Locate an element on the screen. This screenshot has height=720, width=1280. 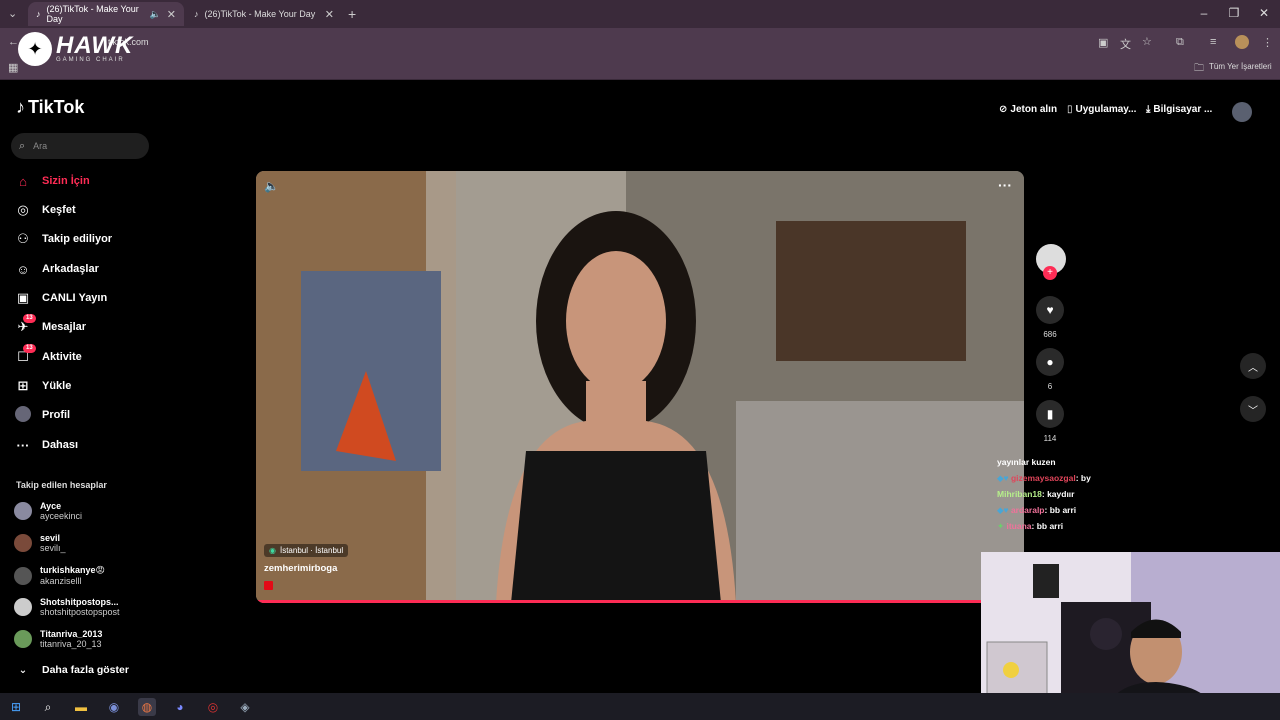
nav-activity: ☐ 13 Aktivite is located at coordinates (48, 355).